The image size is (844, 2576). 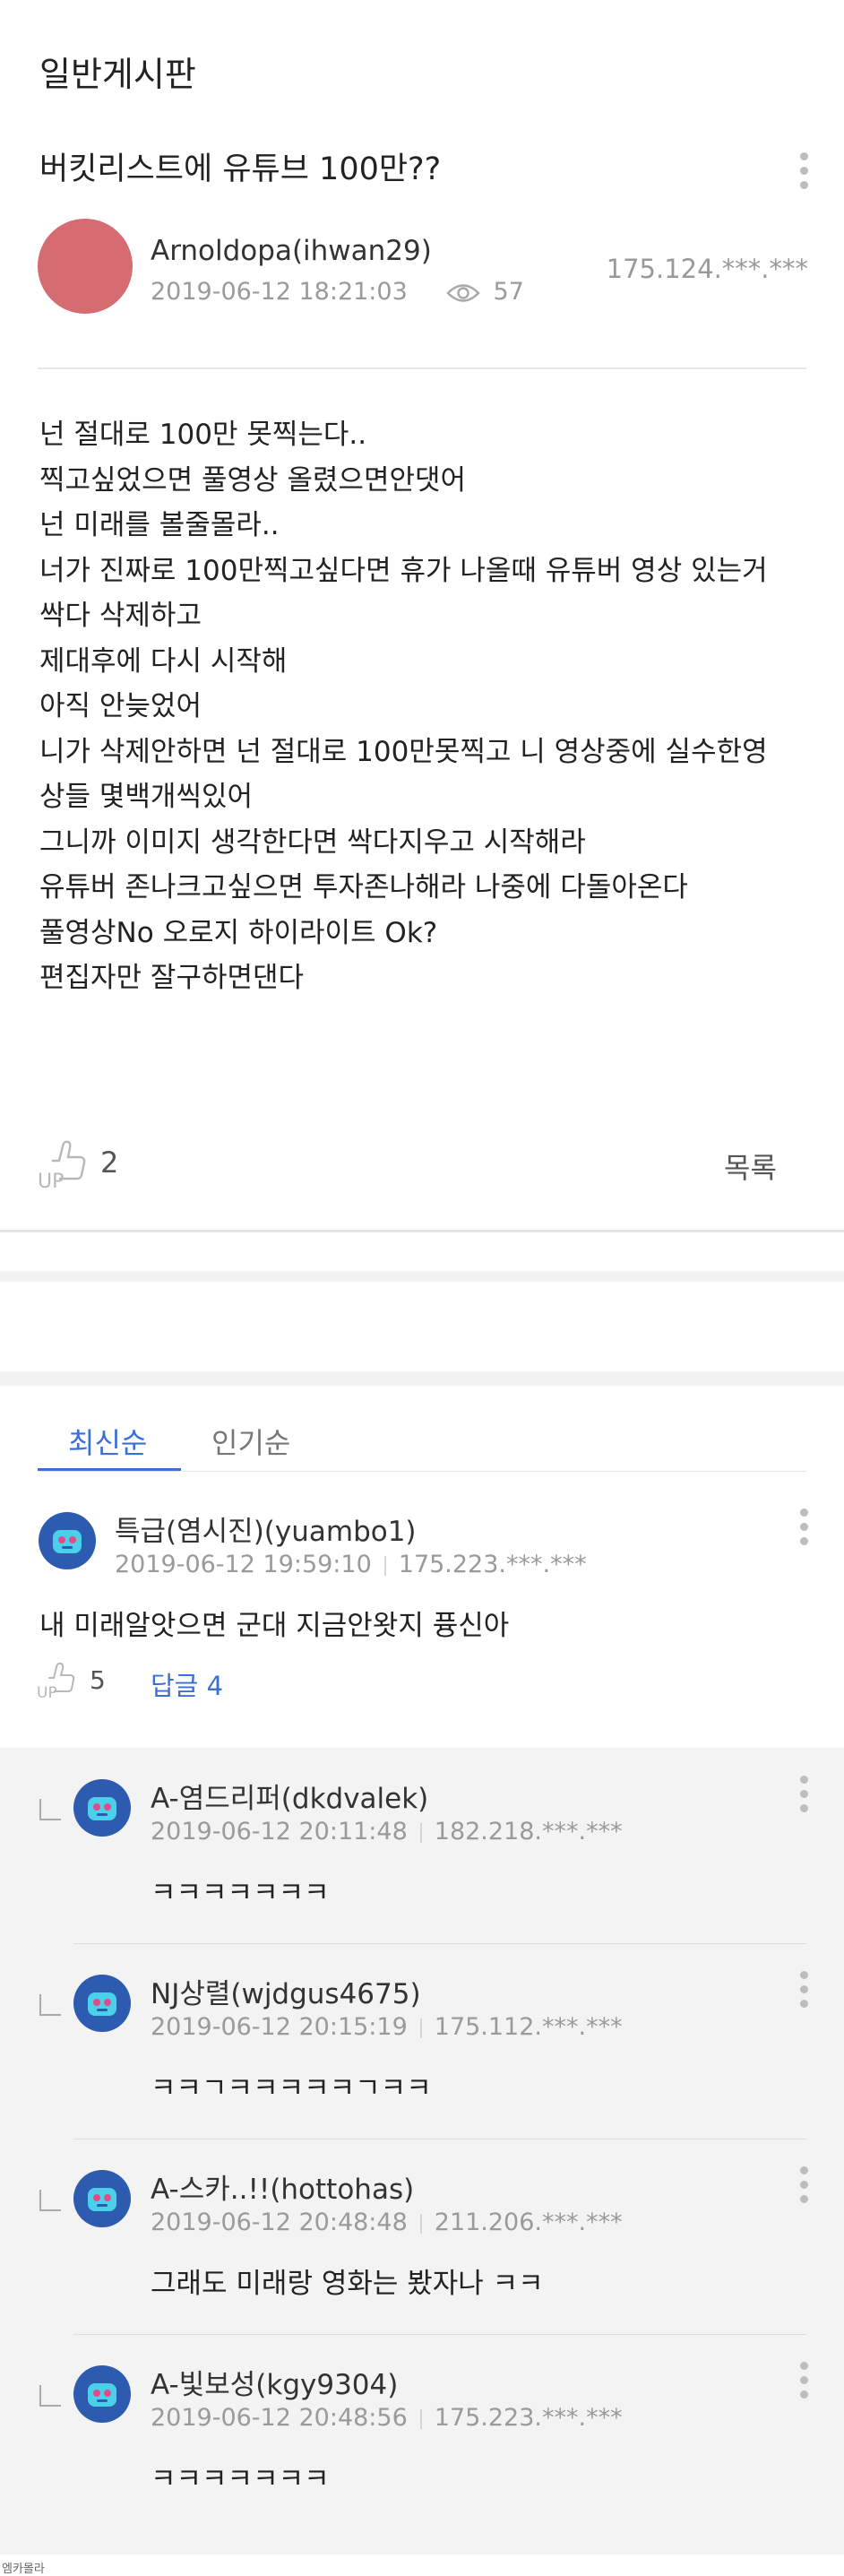 I want to click on post-body-line: 그니까 이미지 생각한다면 싹다지우고 시작해라, so click(x=312, y=842).